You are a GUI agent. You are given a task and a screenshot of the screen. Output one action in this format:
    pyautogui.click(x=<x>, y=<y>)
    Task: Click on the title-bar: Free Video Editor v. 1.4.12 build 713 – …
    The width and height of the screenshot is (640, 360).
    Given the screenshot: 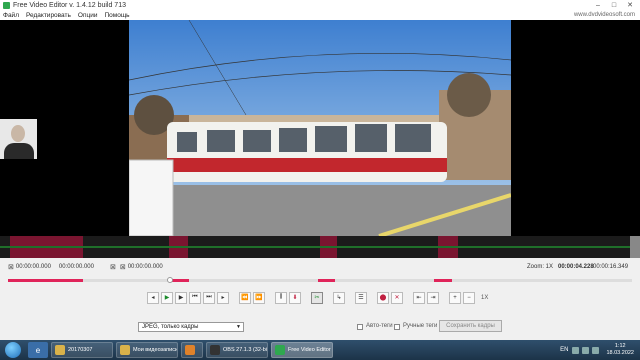 What is the action you would take?
    pyautogui.click(x=320, y=5)
    